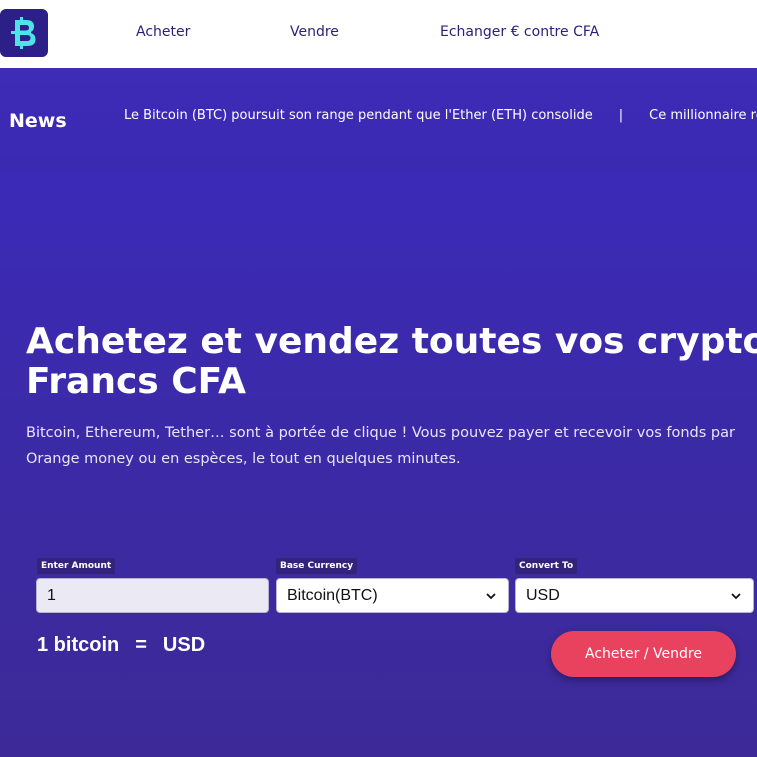 The image size is (757, 757). I want to click on news-item: Ce millionnaire rêve, so click(703, 115).